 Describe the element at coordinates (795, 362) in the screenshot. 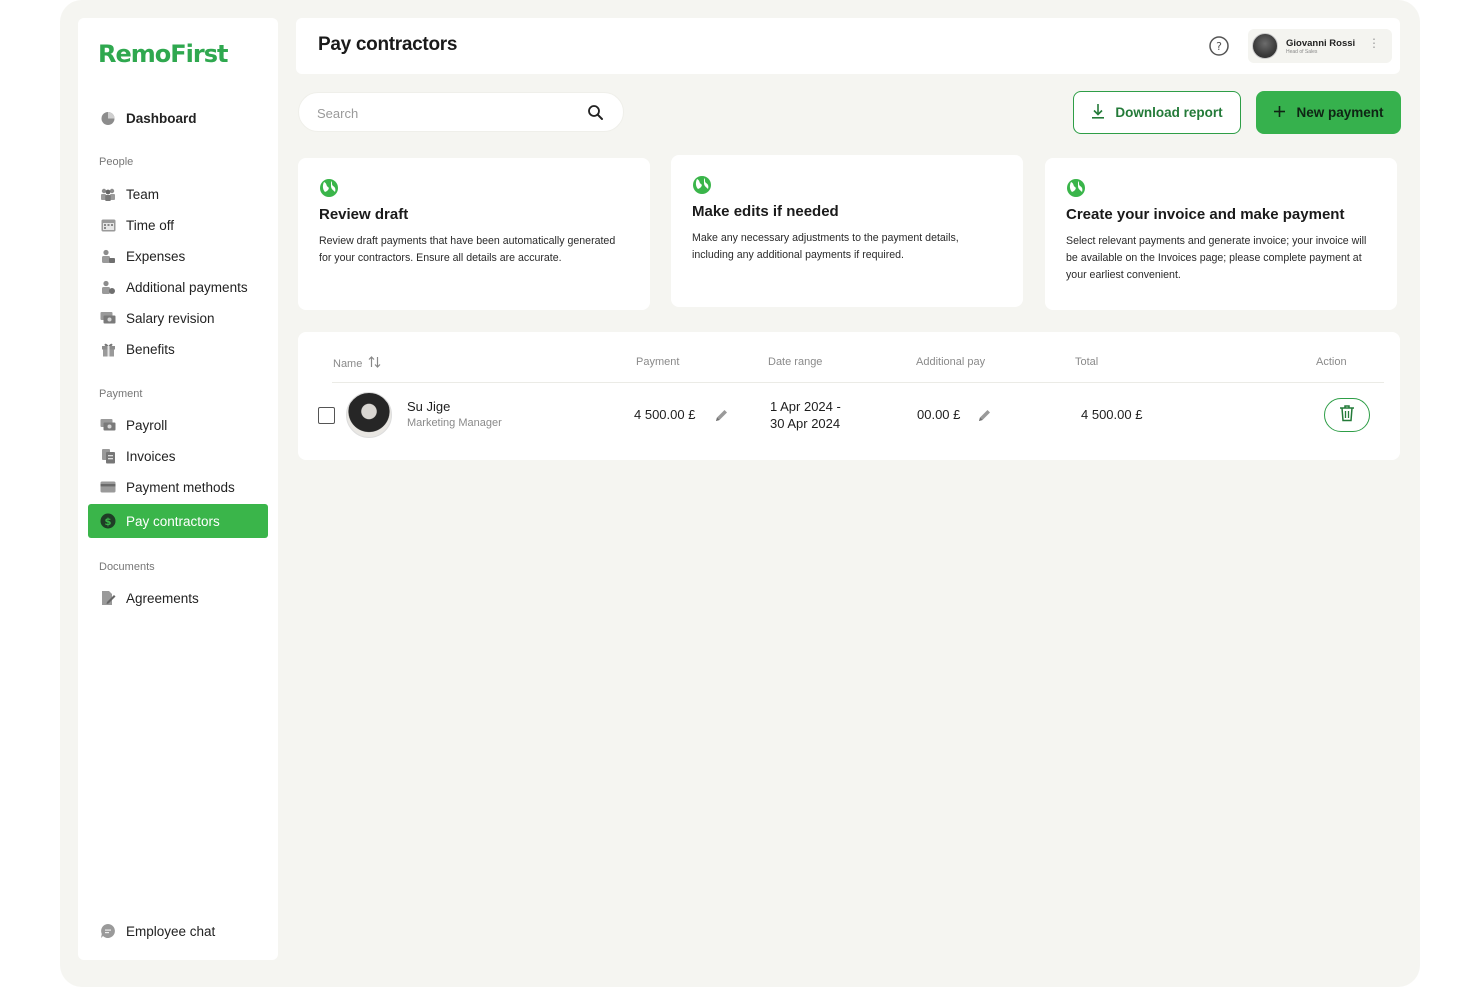

I see `column-header-date-range: Date range` at that location.